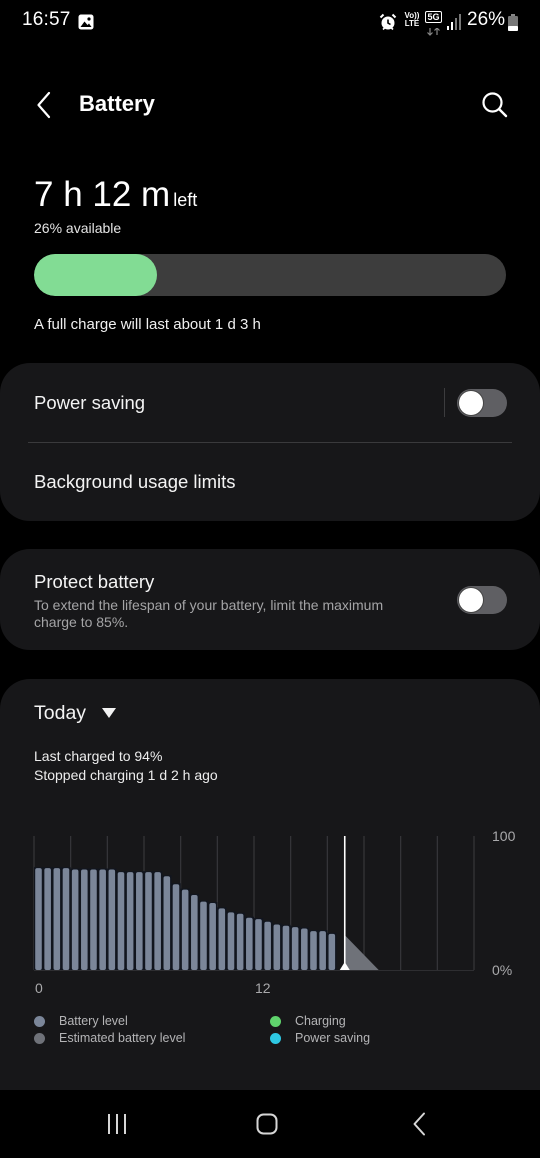  What do you see at coordinates (98, 756) in the screenshot?
I see `last-charged-text: Last charged to 94%` at bounding box center [98, 756].